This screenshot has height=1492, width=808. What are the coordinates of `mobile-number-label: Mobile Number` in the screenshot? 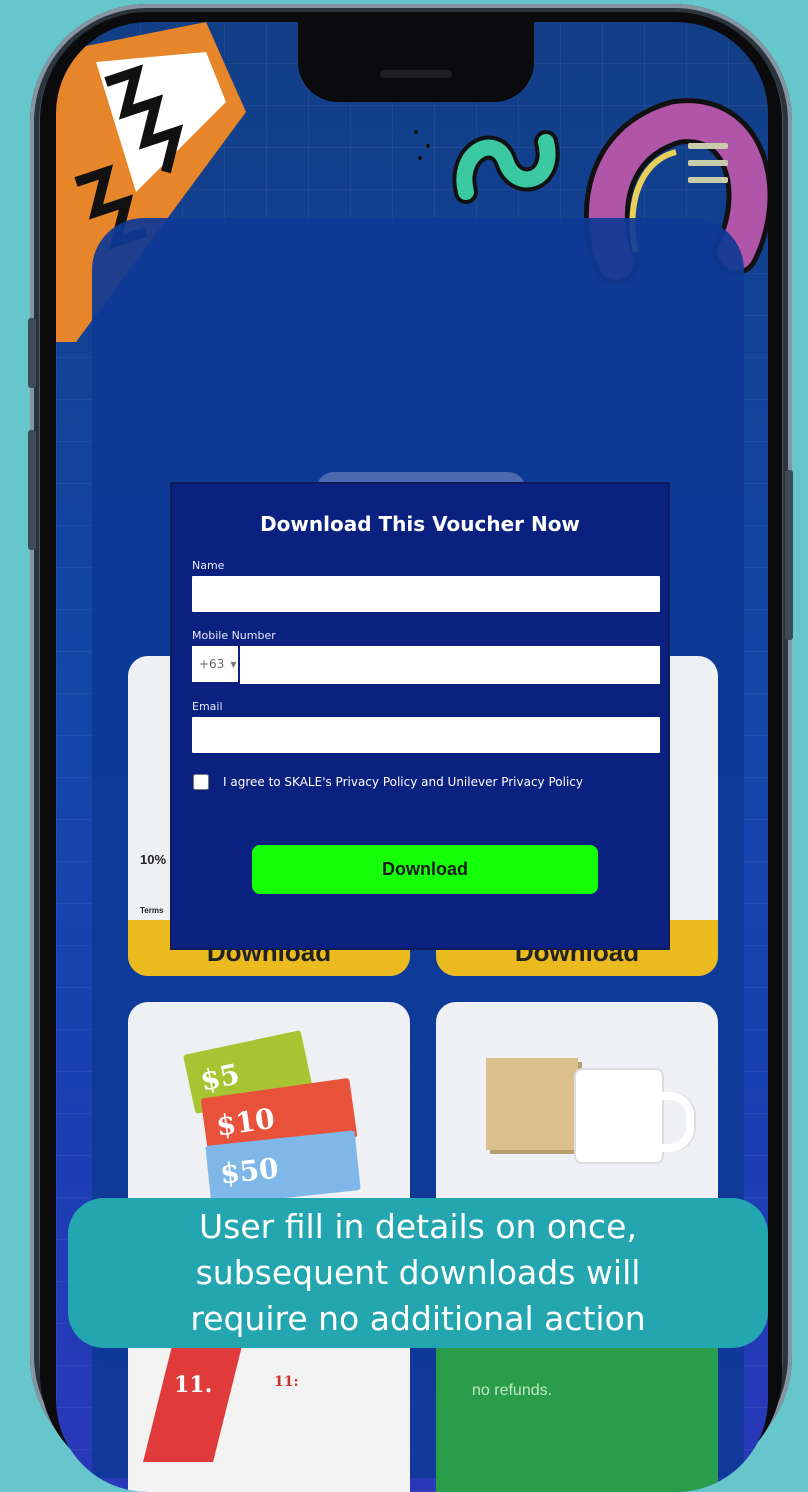 It's located at (234, 635).